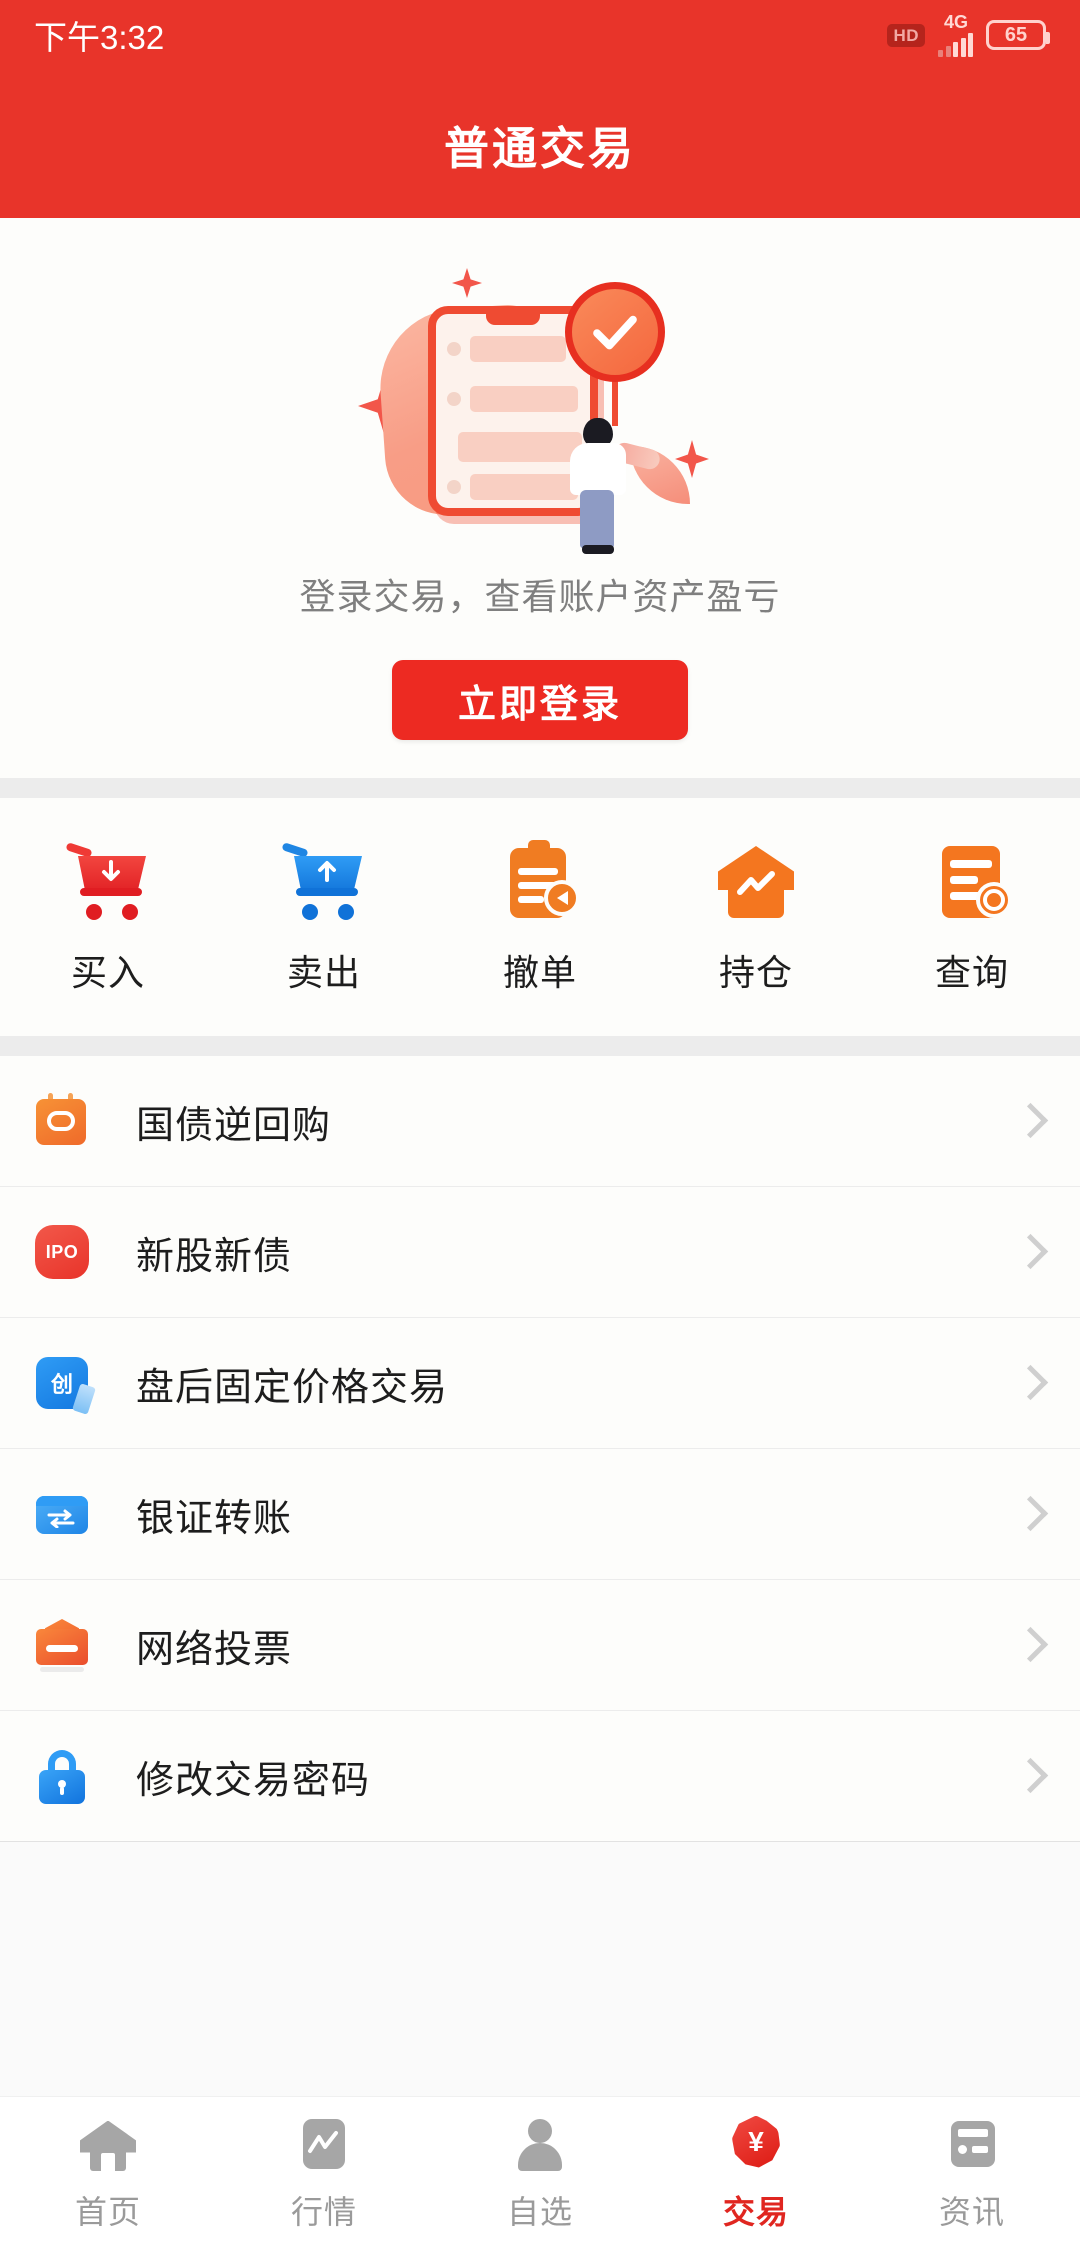 The image size is (1080, 2248). I want to click on ipo-badge-text: IPO, so click(62, 1251).